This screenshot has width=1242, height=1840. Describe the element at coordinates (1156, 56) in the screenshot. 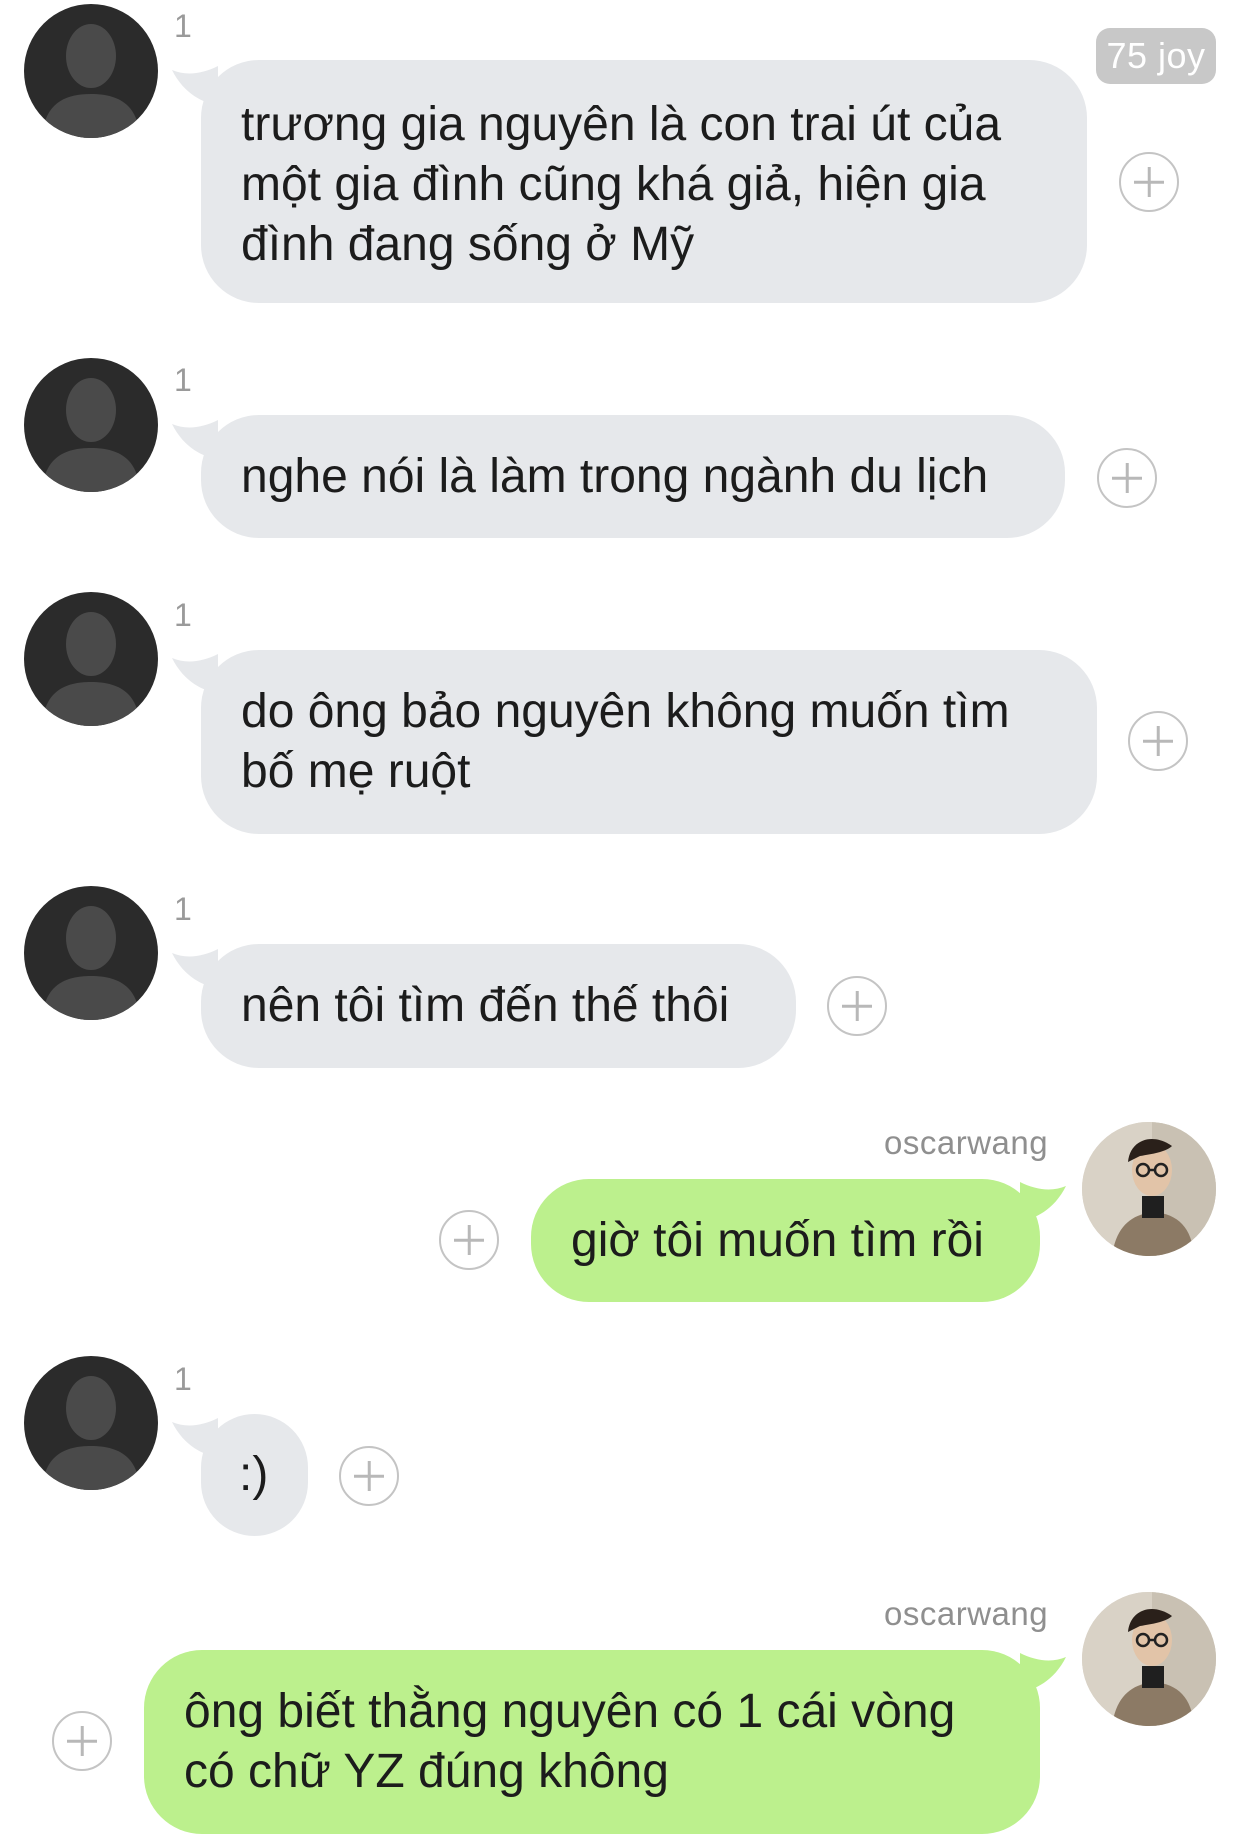

I see `counter-badge: 75 joy` at that location.